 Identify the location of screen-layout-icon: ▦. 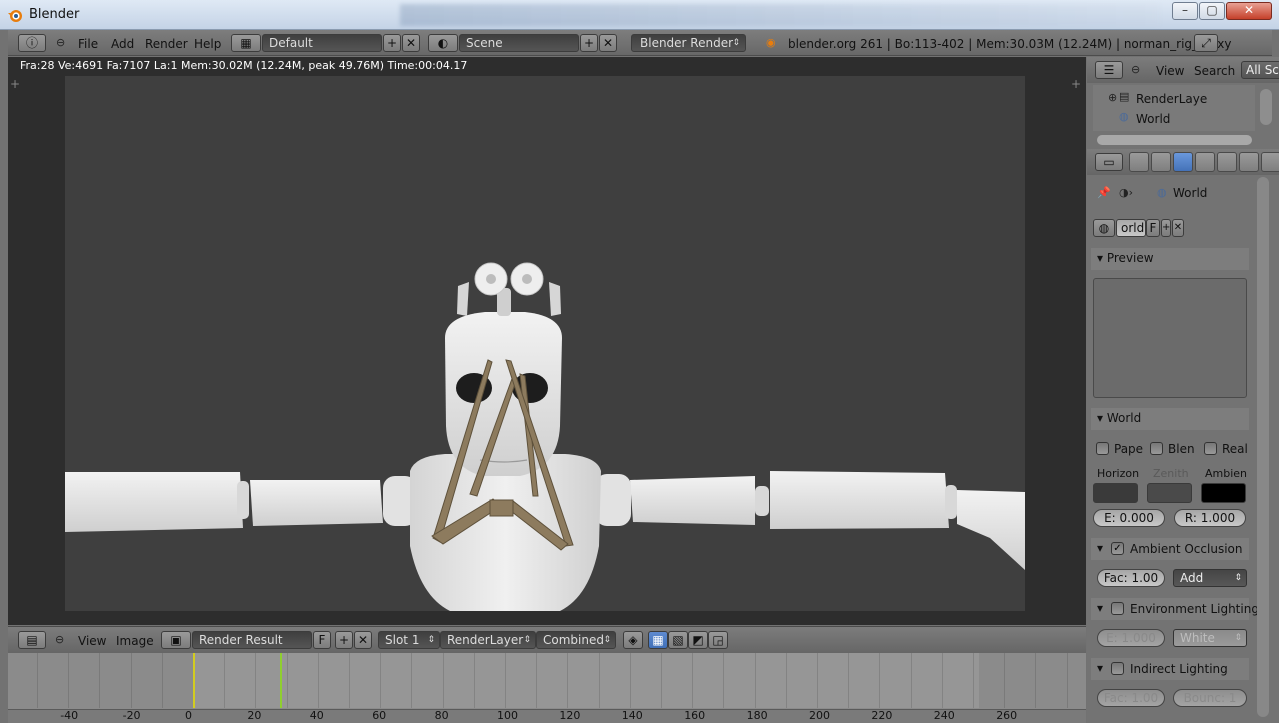
(246, 43).